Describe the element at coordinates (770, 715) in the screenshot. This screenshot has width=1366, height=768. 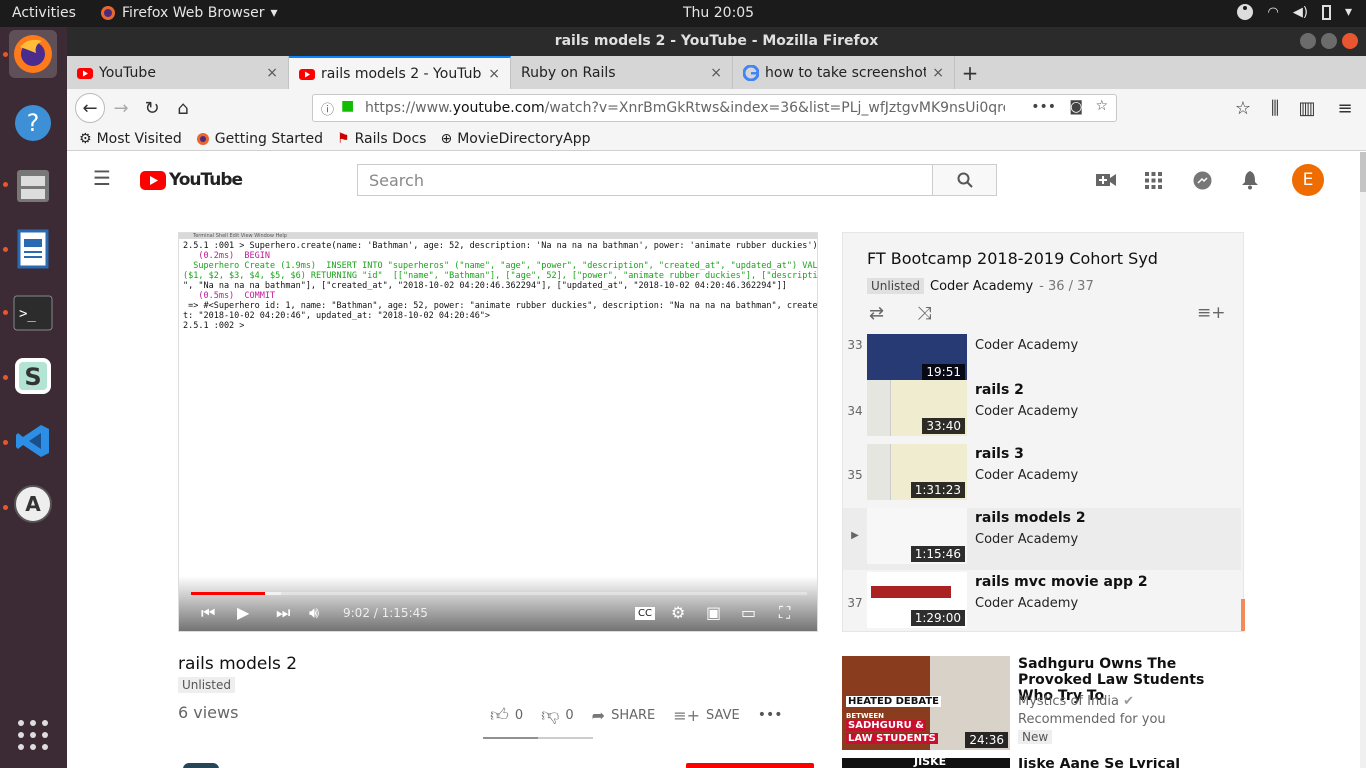
I see `more-actions-button: •••` at that location.